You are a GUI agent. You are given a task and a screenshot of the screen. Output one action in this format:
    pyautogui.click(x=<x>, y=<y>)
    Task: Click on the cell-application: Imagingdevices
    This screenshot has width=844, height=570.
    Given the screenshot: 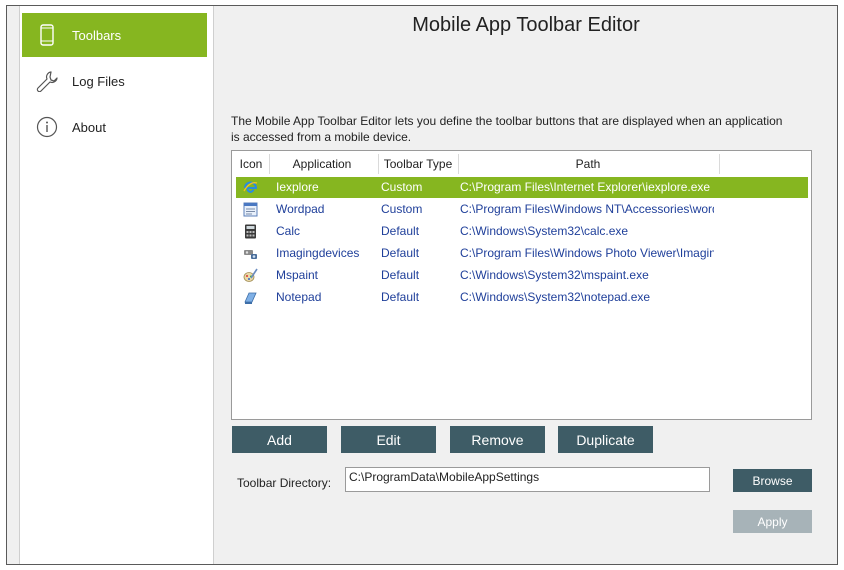 What is the action you would take?
    pyautogui.click(x=318, y=253)
    